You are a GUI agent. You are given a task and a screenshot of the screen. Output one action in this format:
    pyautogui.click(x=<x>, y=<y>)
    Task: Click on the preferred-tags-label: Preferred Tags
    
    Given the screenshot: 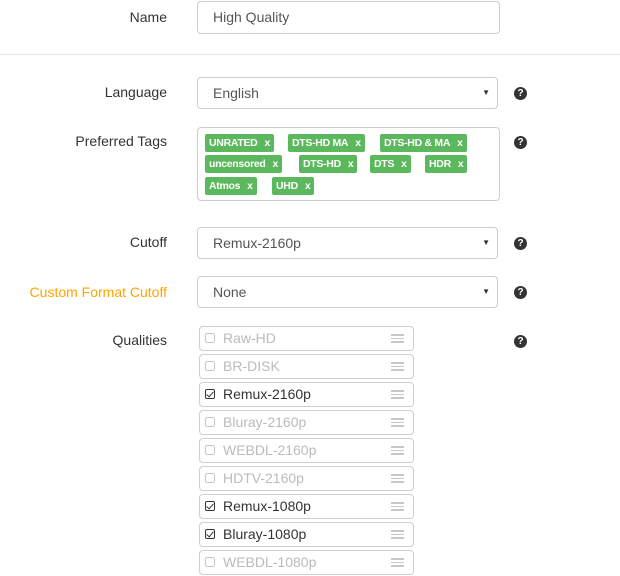 What is the action you would take?
    pyautogui.click(x=121, y=141)
    